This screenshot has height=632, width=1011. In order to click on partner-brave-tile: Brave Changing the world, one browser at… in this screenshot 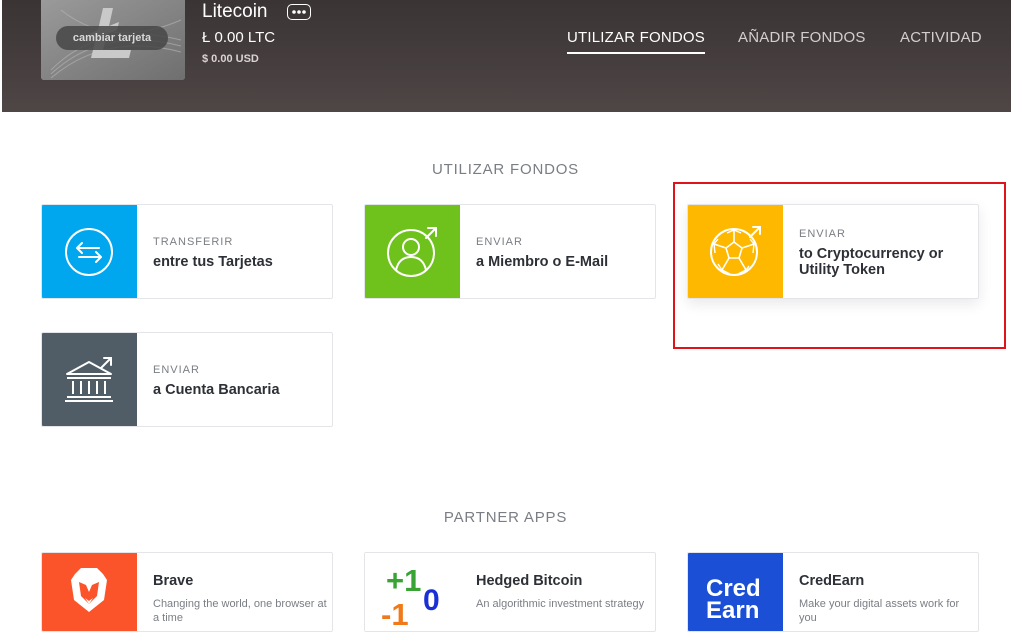, I will do `click(187, 592)`.